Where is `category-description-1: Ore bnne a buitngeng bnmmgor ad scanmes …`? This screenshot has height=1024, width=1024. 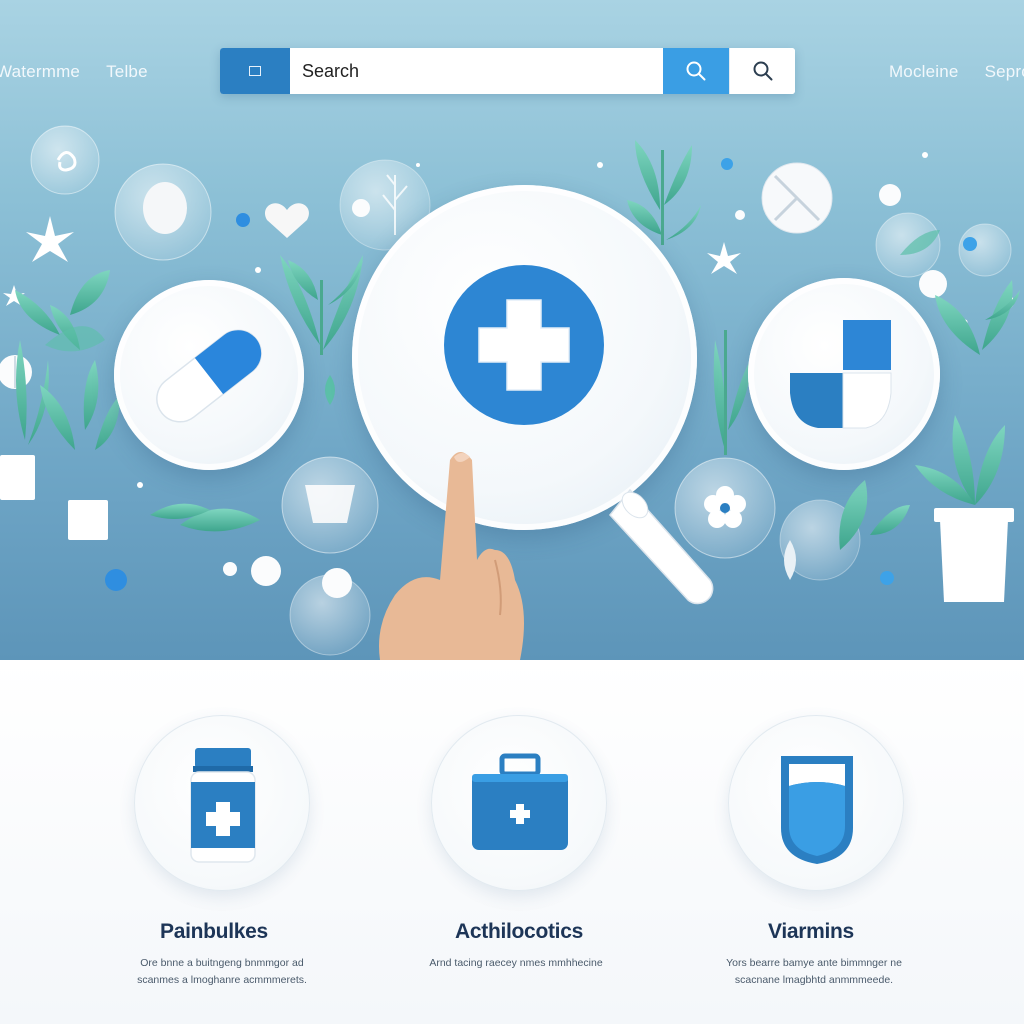
category-description-1: Ore bnne a buitngeng bnmmgor ad scanmes … is located at coordinates (222, 972).